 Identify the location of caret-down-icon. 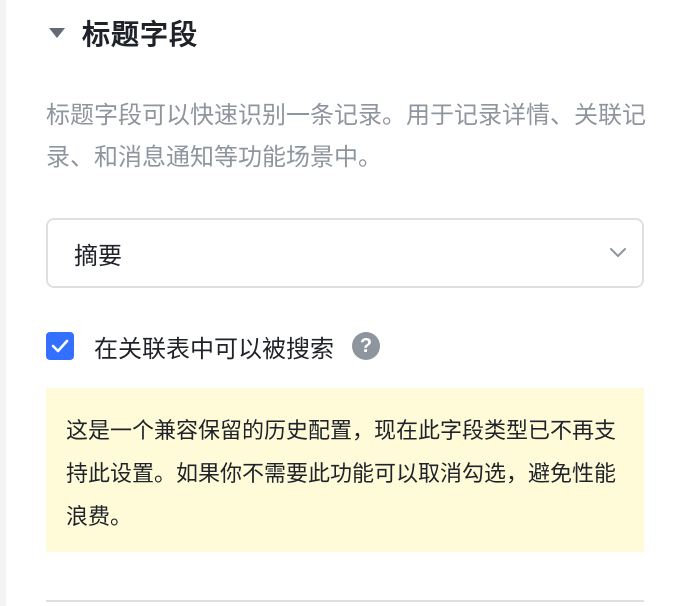
(57, 33).